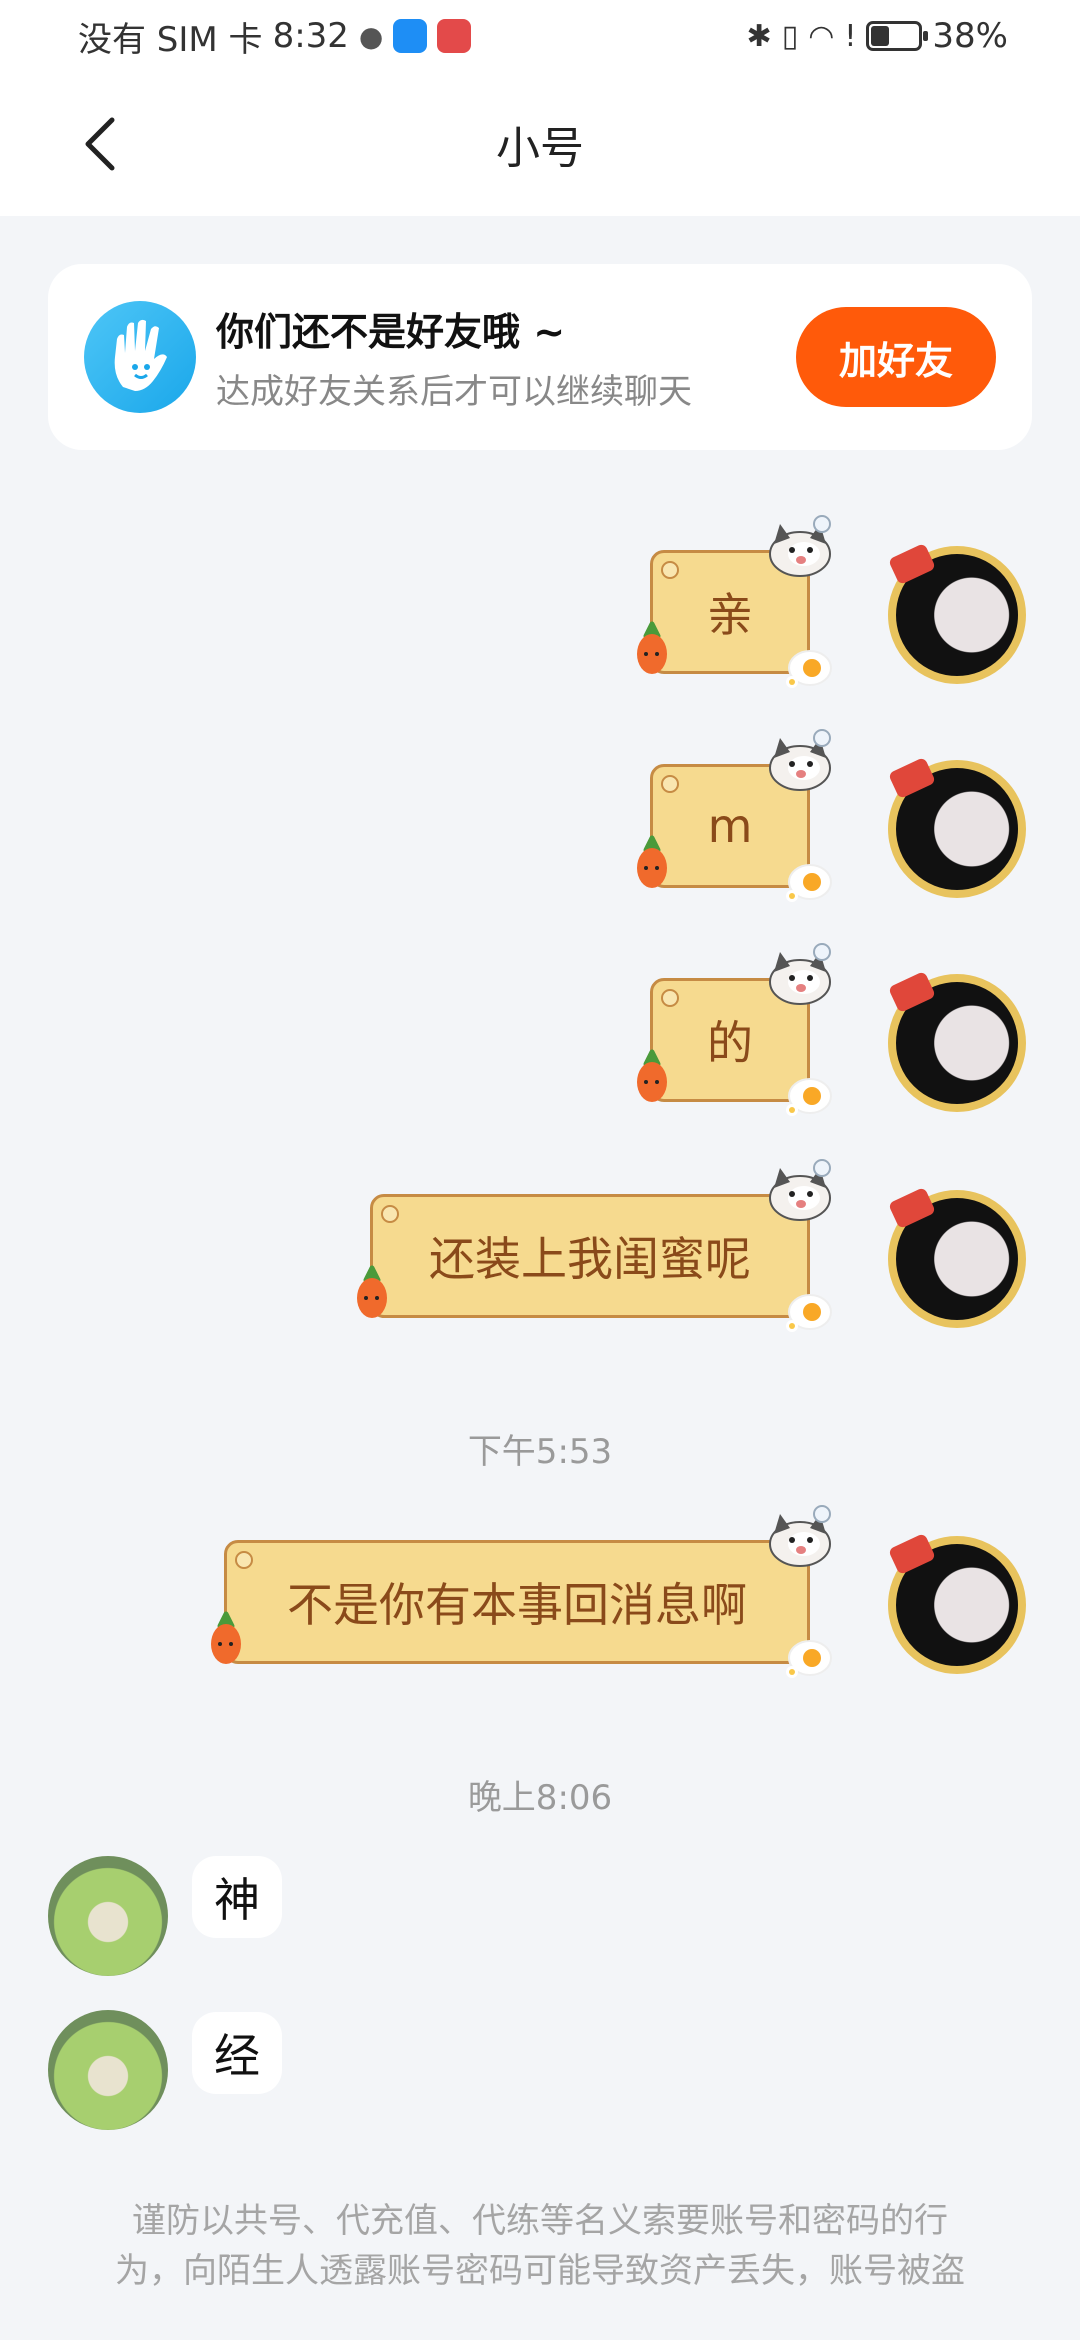  I want to click on friend-notice-card: 你们还不是好友哦 ~ 达成好友关系后才可以继续聊天 加好友, so click(540, 357).